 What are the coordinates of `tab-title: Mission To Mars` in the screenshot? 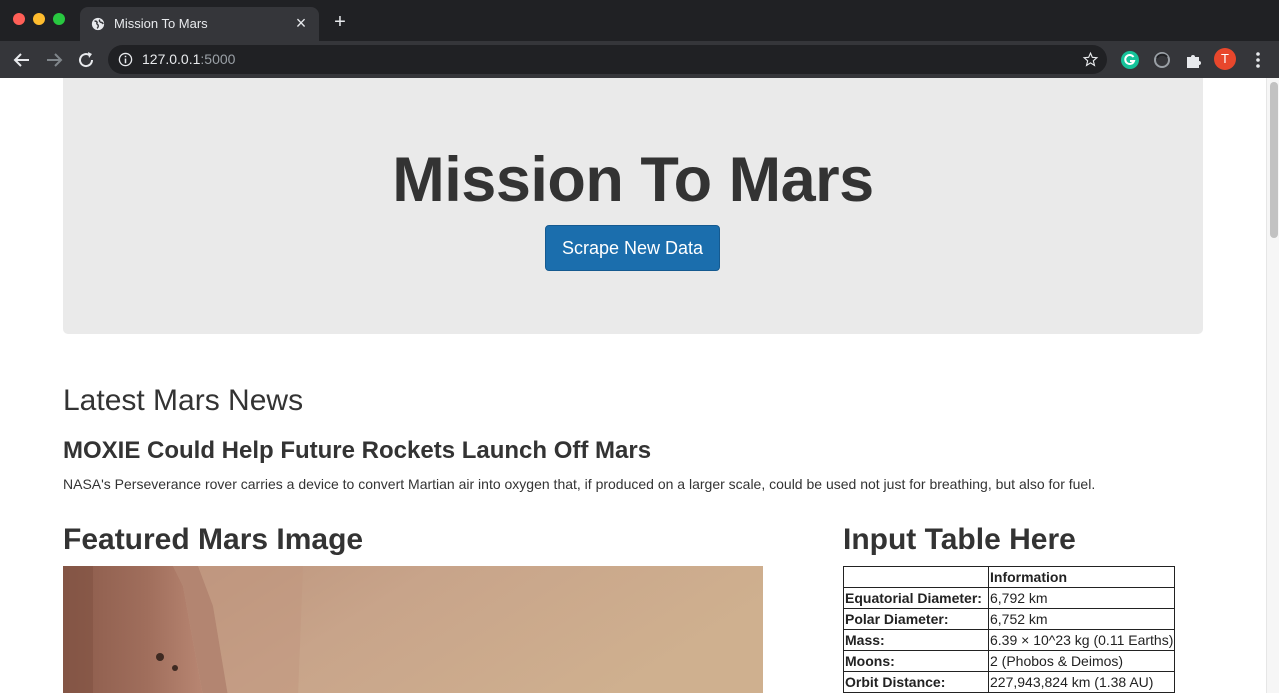 It's located at (161, 23).